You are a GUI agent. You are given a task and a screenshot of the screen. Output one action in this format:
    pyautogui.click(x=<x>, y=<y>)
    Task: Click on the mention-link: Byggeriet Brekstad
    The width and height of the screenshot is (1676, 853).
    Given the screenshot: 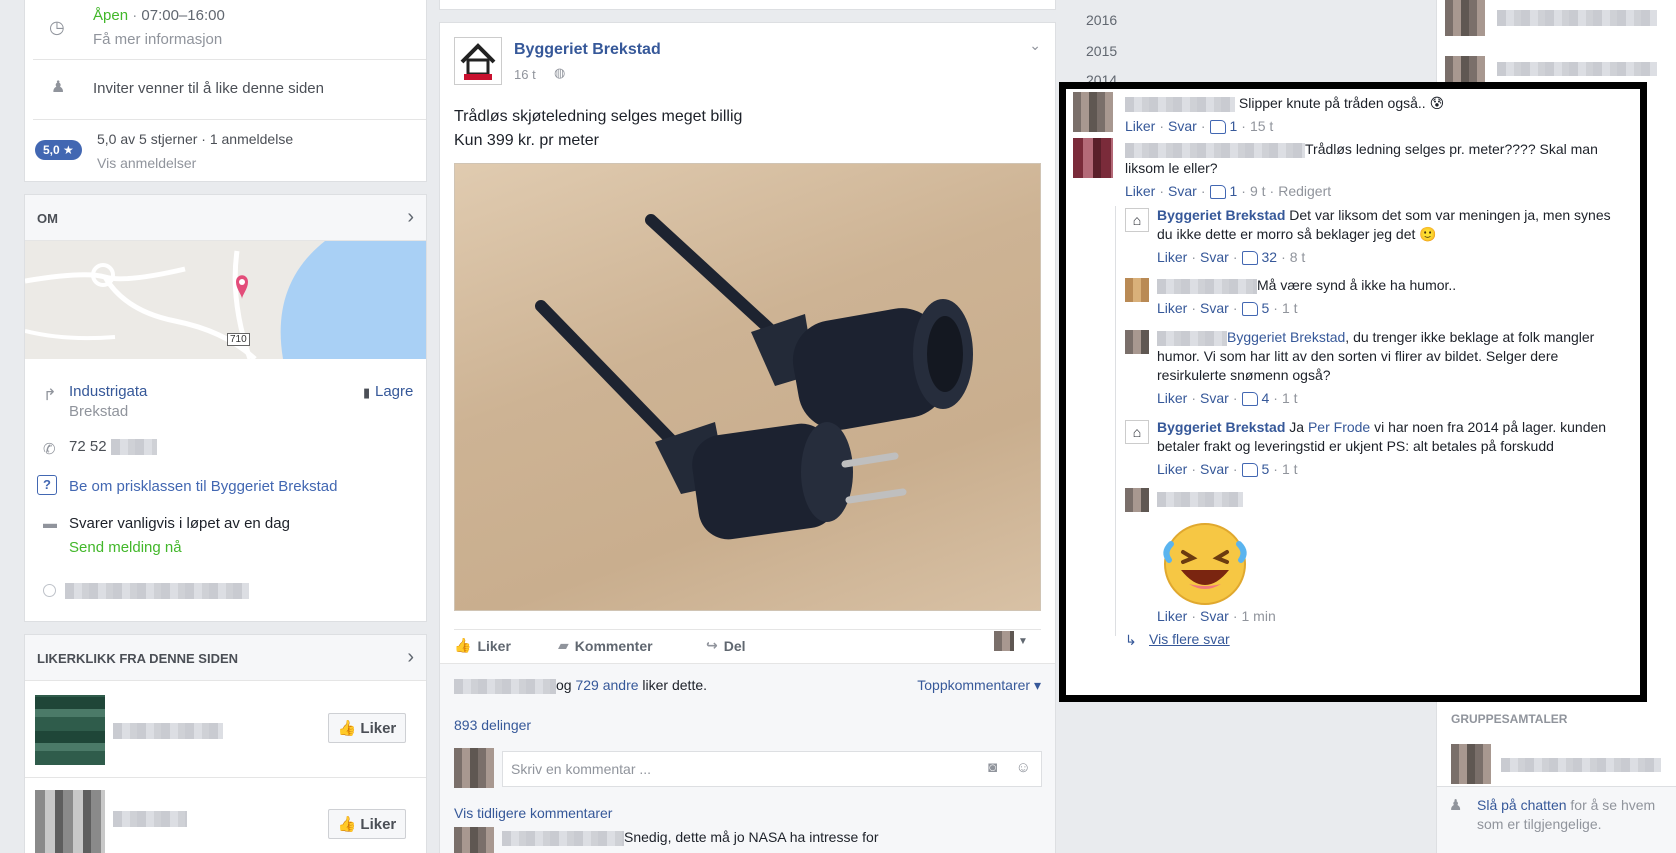 What is the action you would take?
    pyautogui.click(x=1286, y=337)
    